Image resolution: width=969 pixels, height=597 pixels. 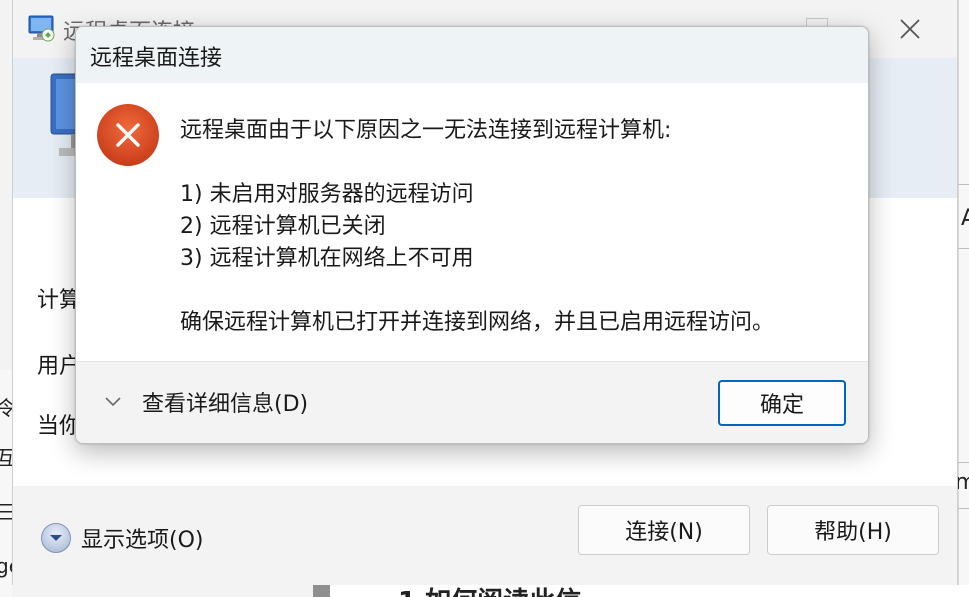 I want to click on error-icon, so click(x=128, y=135).